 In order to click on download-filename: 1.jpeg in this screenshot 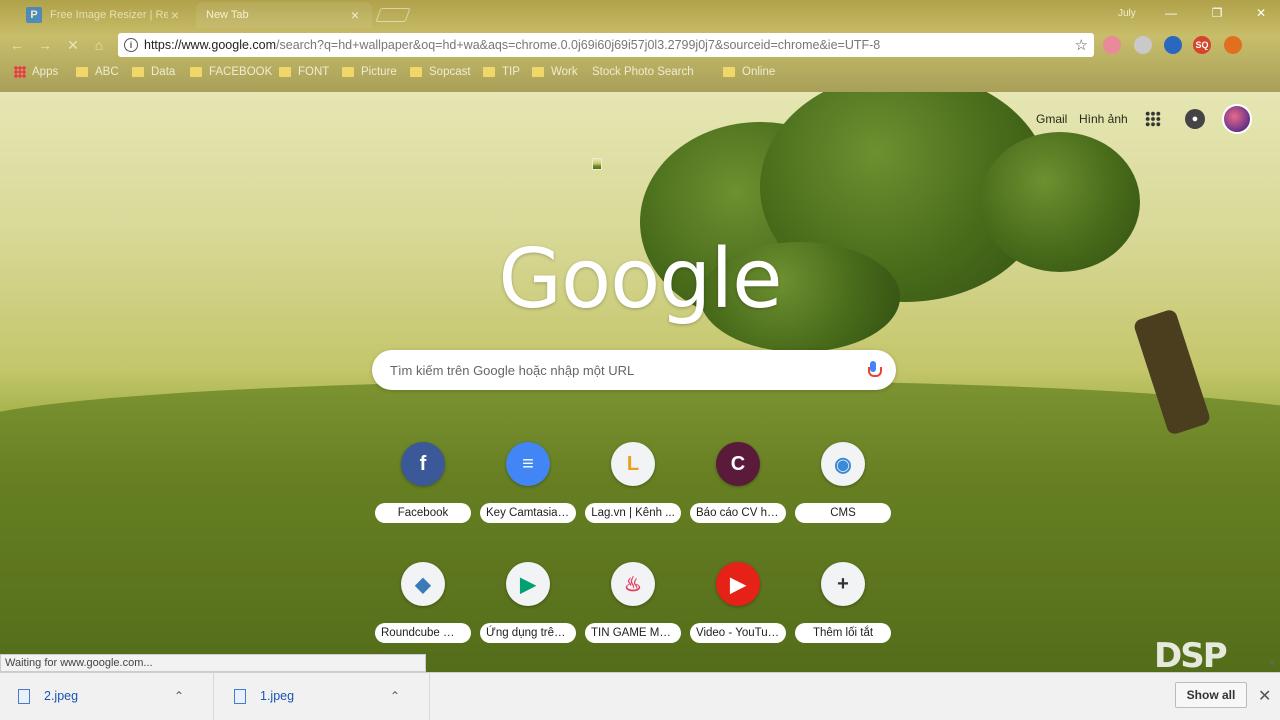, I will do `click(325, 696)`.